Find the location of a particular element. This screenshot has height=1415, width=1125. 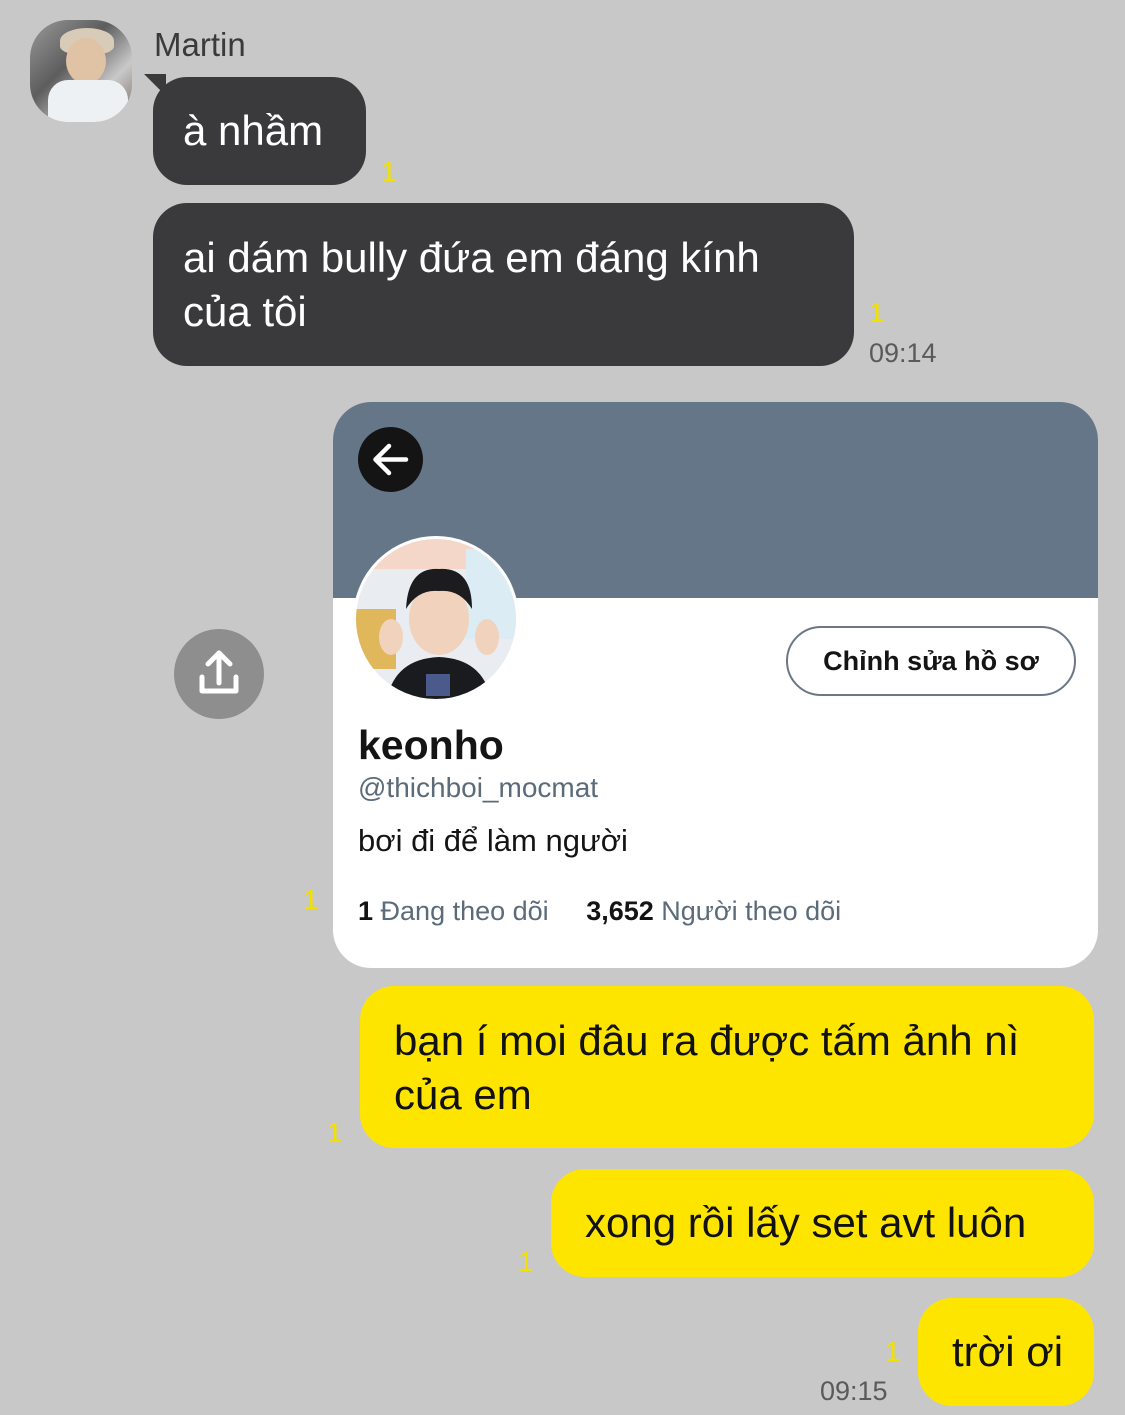

message-bubble: à nhầm is located at coordinates (259, 131).